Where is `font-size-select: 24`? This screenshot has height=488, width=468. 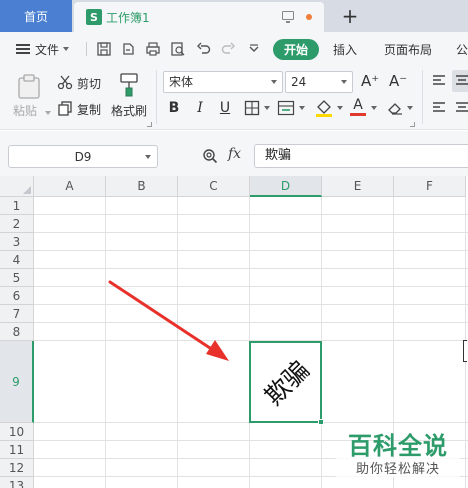
font-size-select: 24 is located at coordinates (319, 82).